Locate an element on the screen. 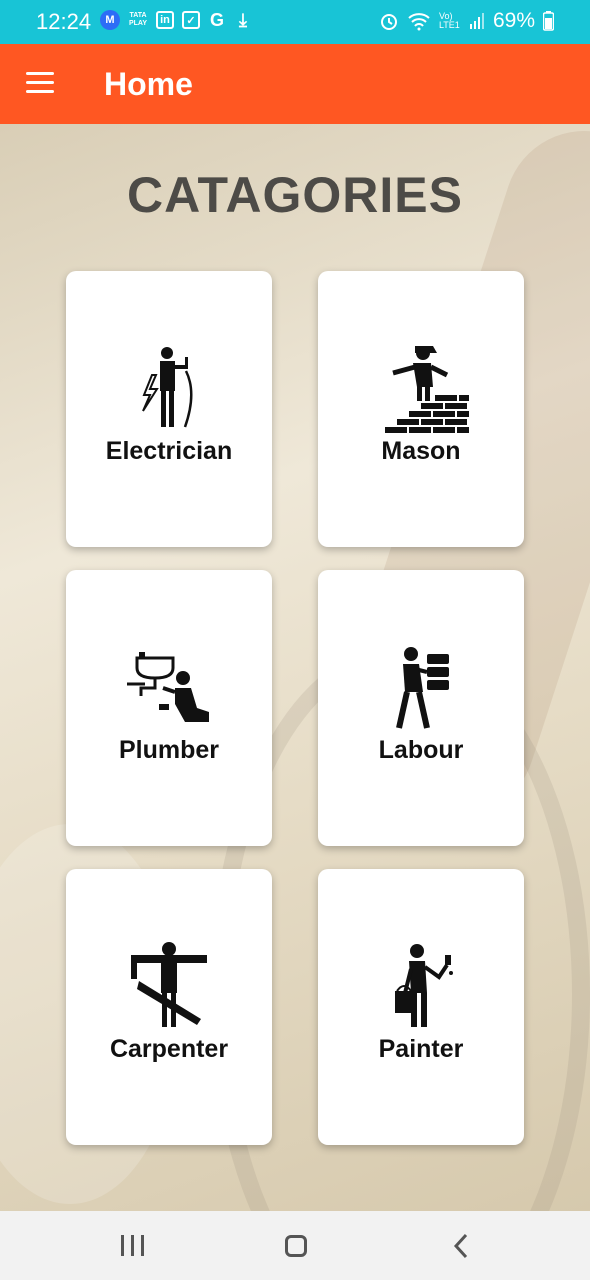 This screenshot has width=590, height=1280. alarm-icon is located at coordinates (388, 22).